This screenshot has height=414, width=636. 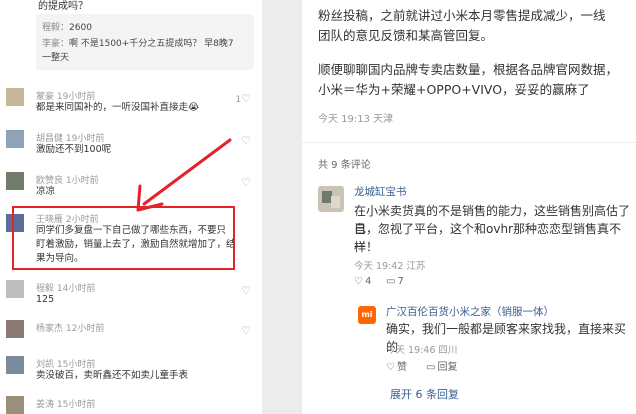 What do you see at coordinates (46, 191) in the screenshot?
I see `comment-text: 凉凉` at bounding box center [46, 191].